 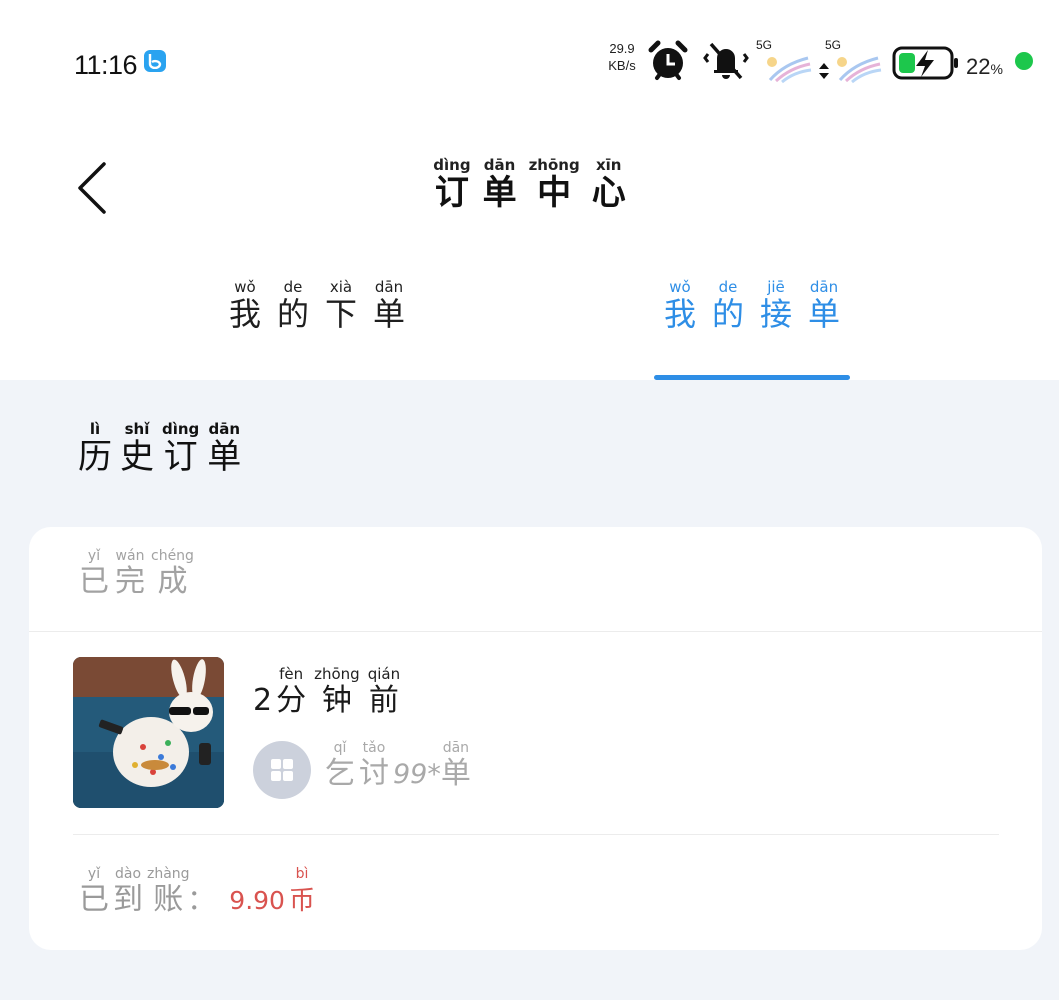 I want to click on battery-percent: 22%, so click(x=984, y=67).